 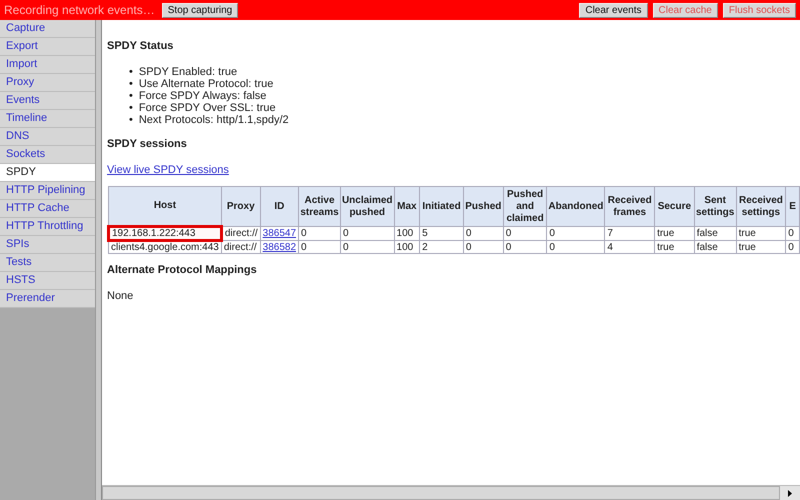 I want to click on column-header: E, so click(x=793, y=206).